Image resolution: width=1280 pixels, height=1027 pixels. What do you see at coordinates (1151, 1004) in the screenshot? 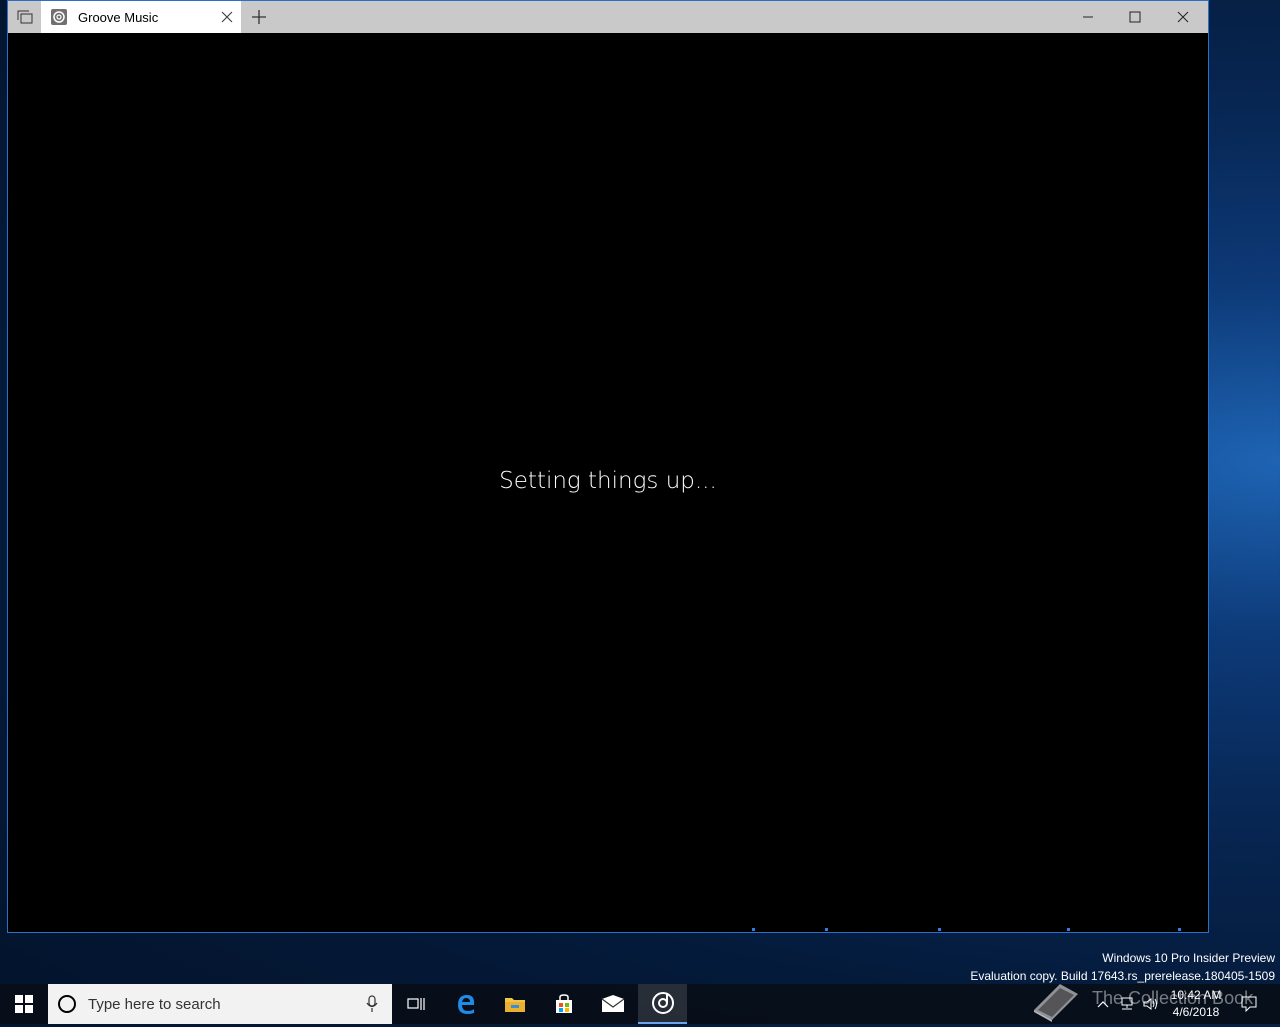
I see `volume-icon` at bounding box center [1151, 1004].